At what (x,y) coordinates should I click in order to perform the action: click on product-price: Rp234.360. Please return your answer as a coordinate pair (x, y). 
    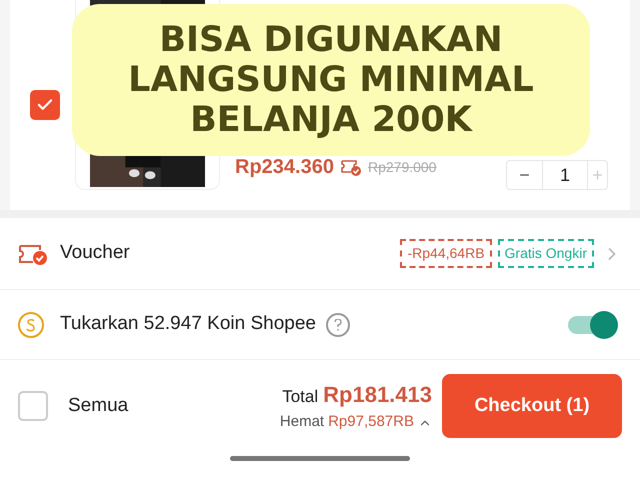
    Looking at the image, I should click on (284, 167).